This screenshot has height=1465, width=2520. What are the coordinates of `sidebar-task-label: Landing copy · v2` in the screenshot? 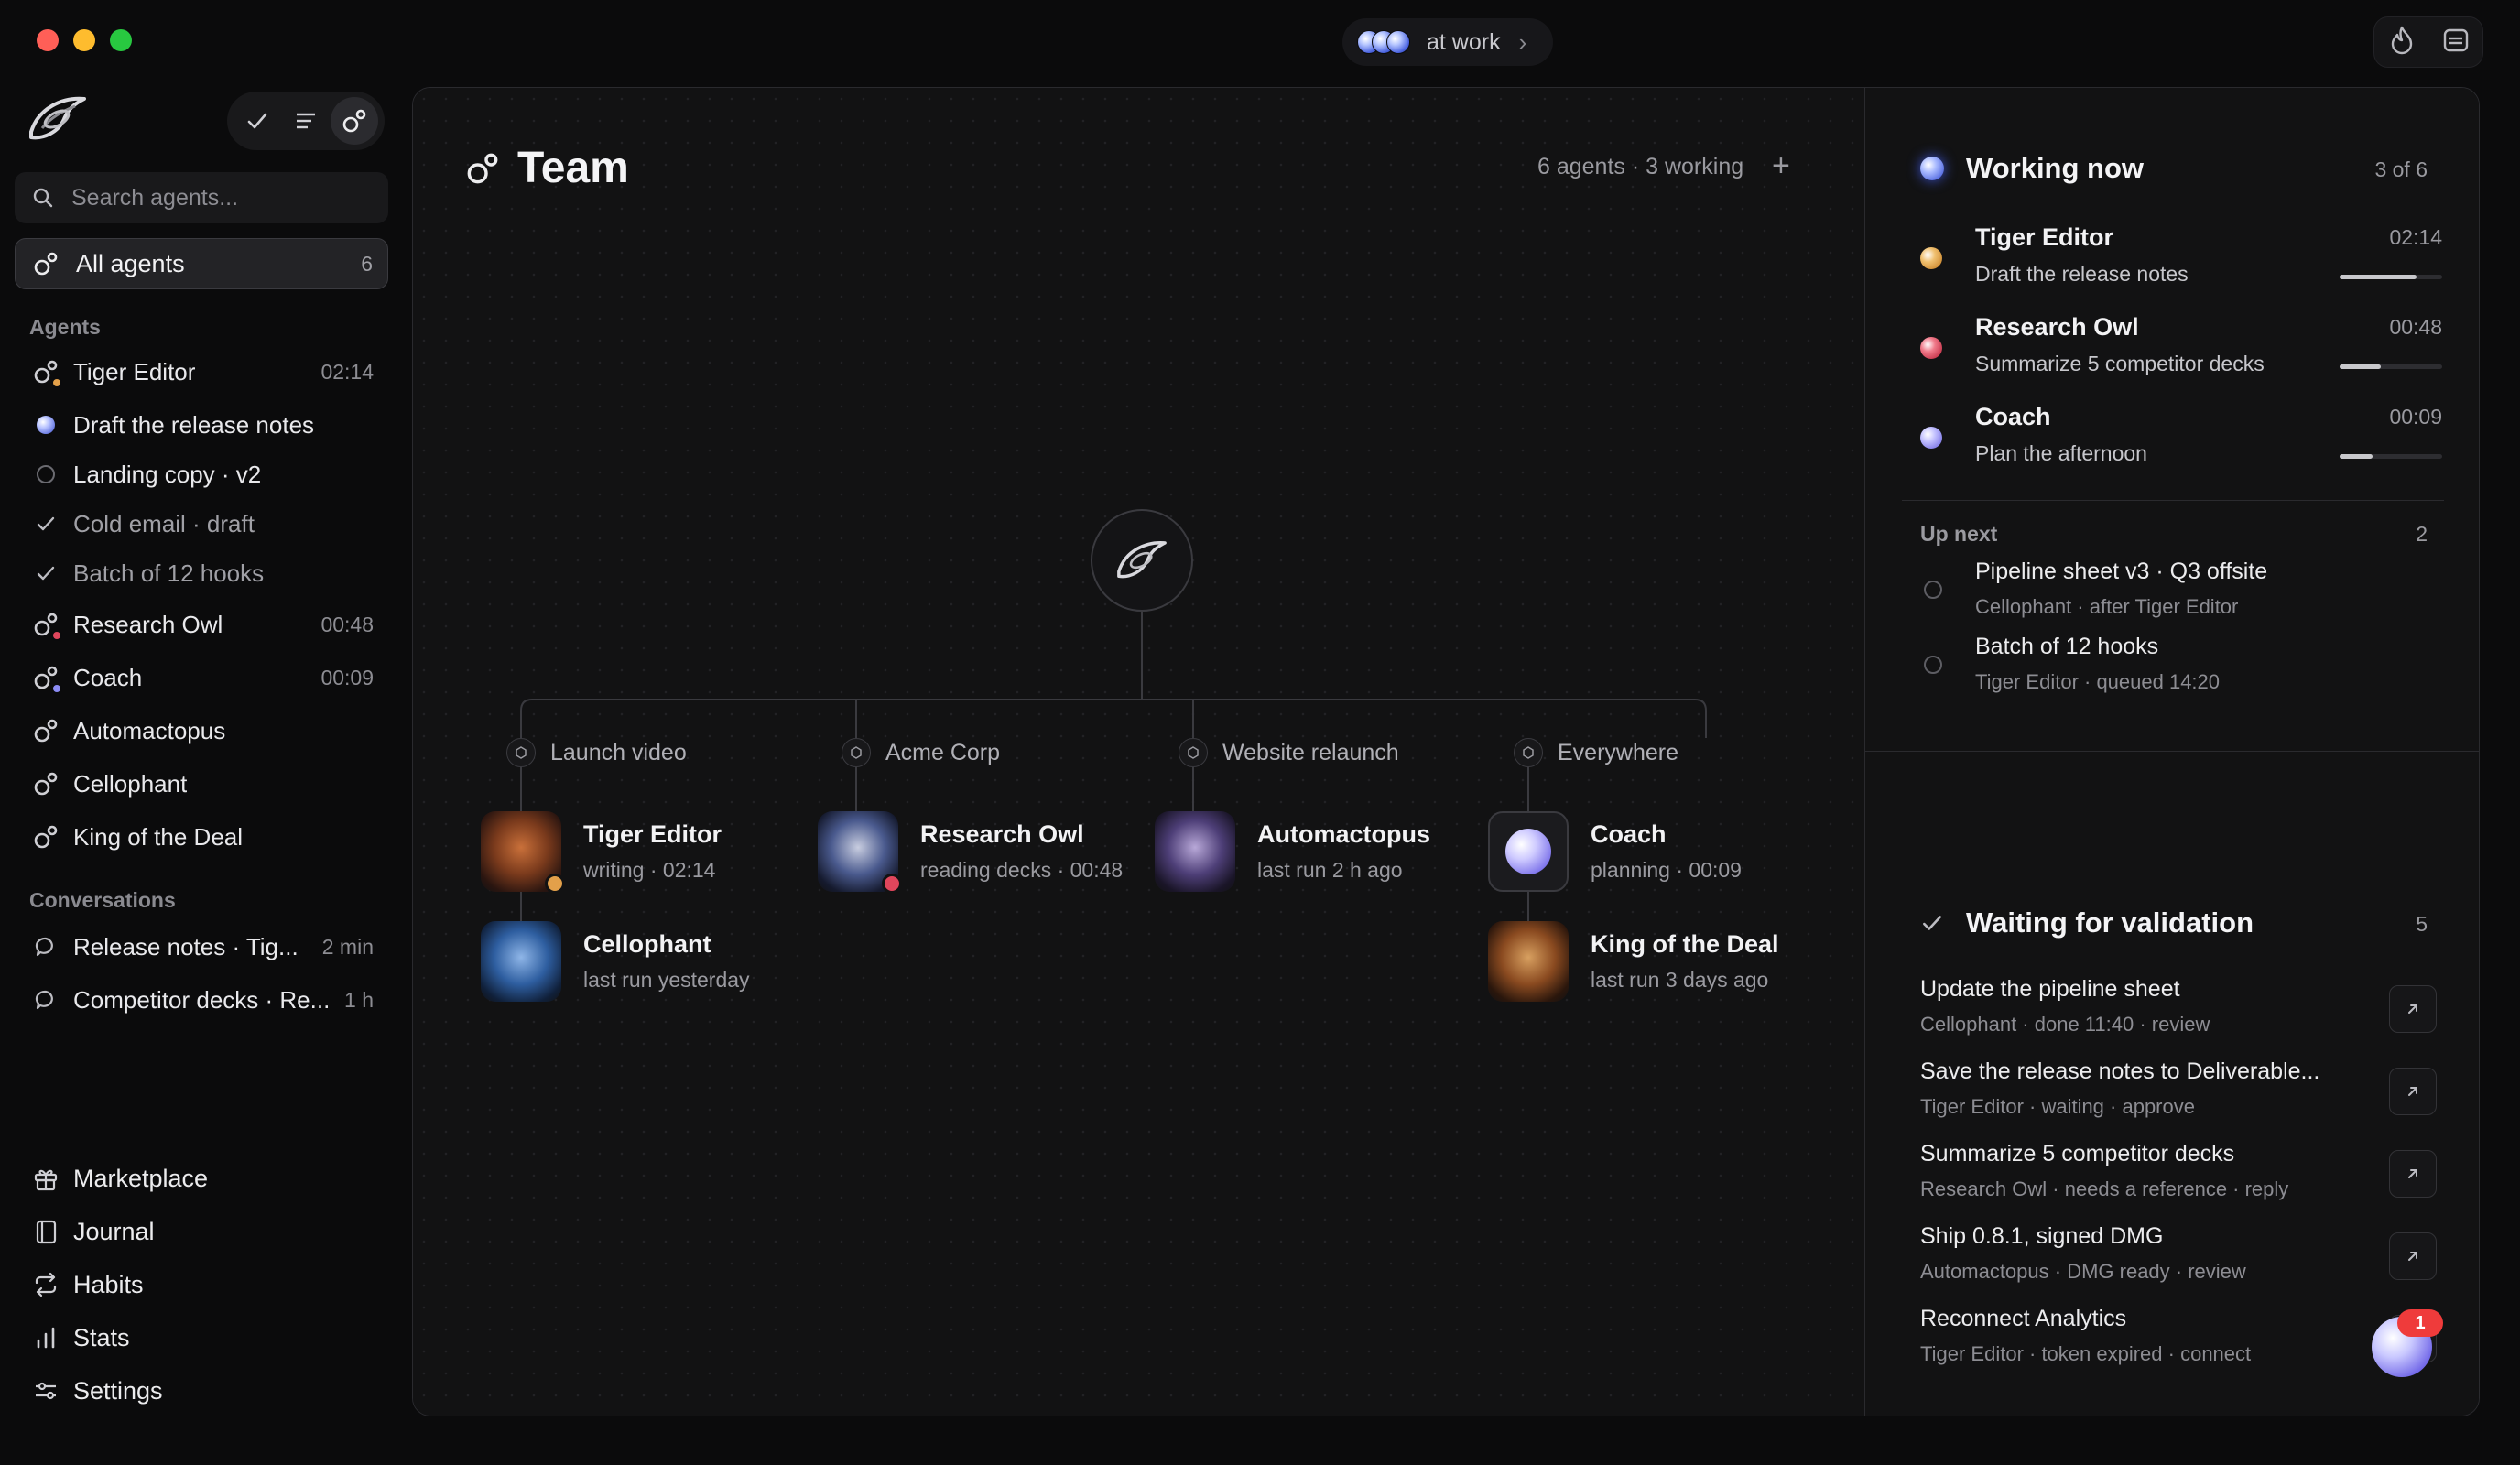 It's located at (167, 474).